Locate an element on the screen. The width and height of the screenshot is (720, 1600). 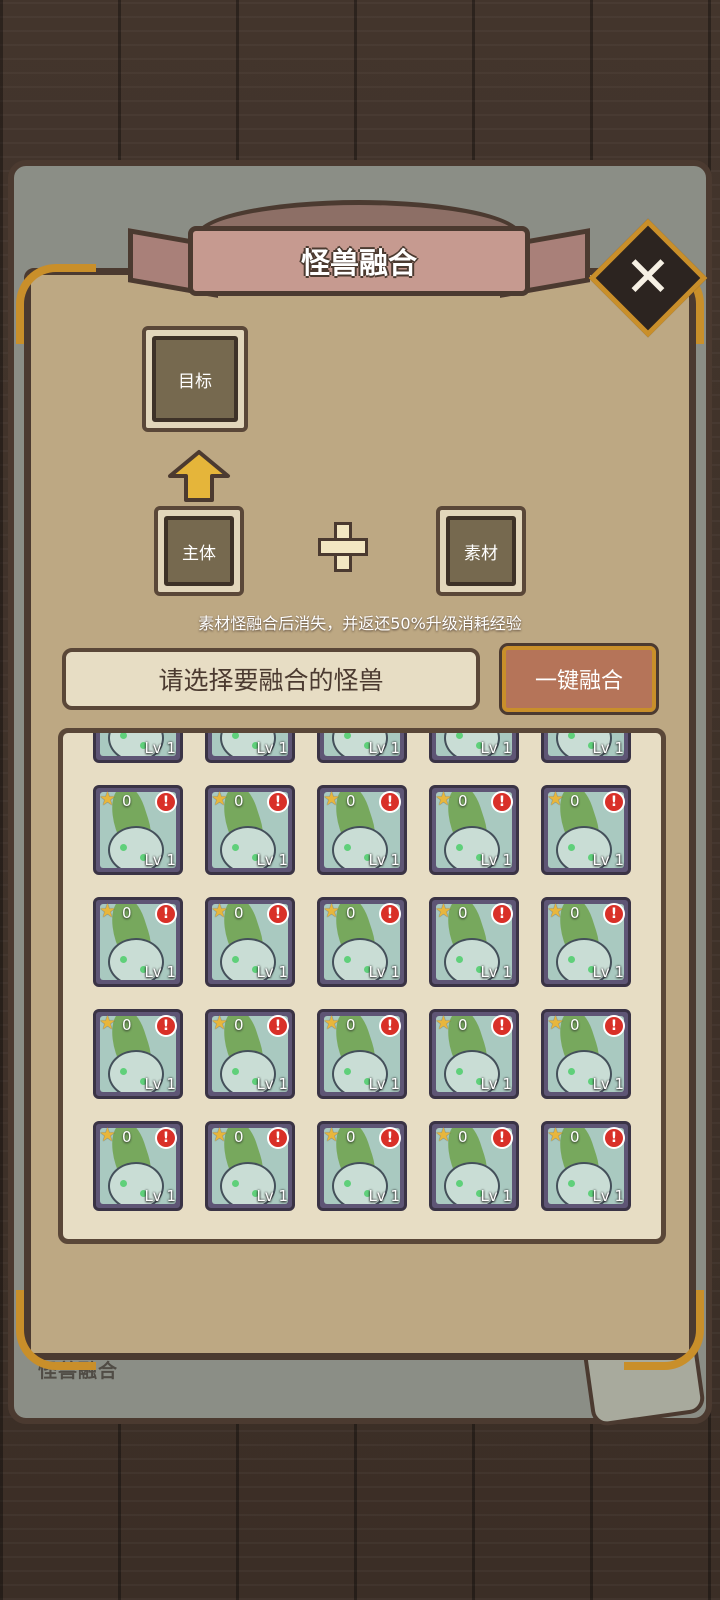
fusion-tip: 素材怪融合后消失，并返还50%升级消耗经验 is located at coordinates (360, 623).